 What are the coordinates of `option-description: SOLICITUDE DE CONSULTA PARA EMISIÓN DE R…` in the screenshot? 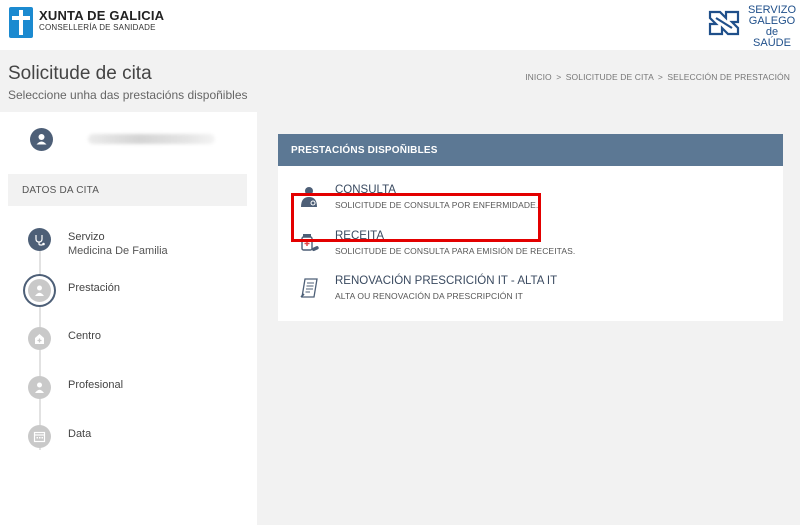 It's located at (455, 251).